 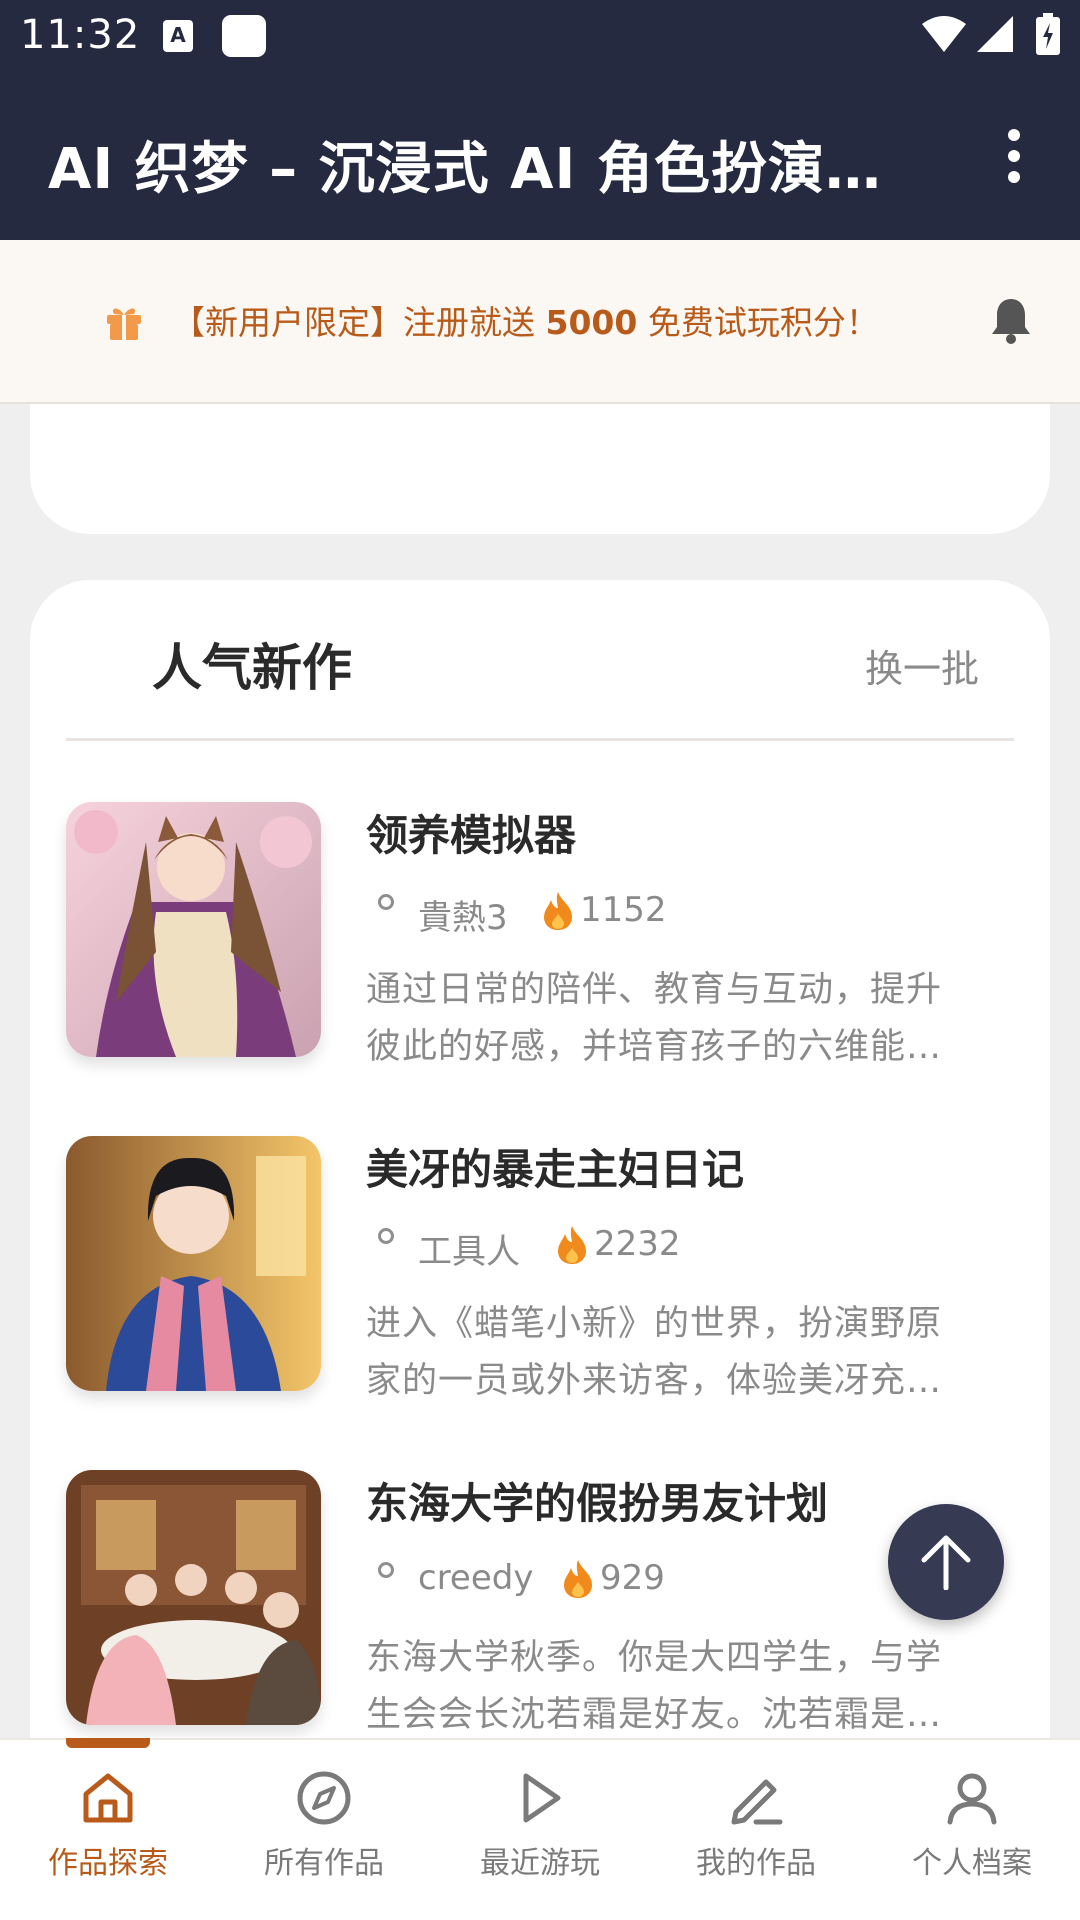 I want to click on nav-label: 最近游玩, so click(x=540, y=1863).